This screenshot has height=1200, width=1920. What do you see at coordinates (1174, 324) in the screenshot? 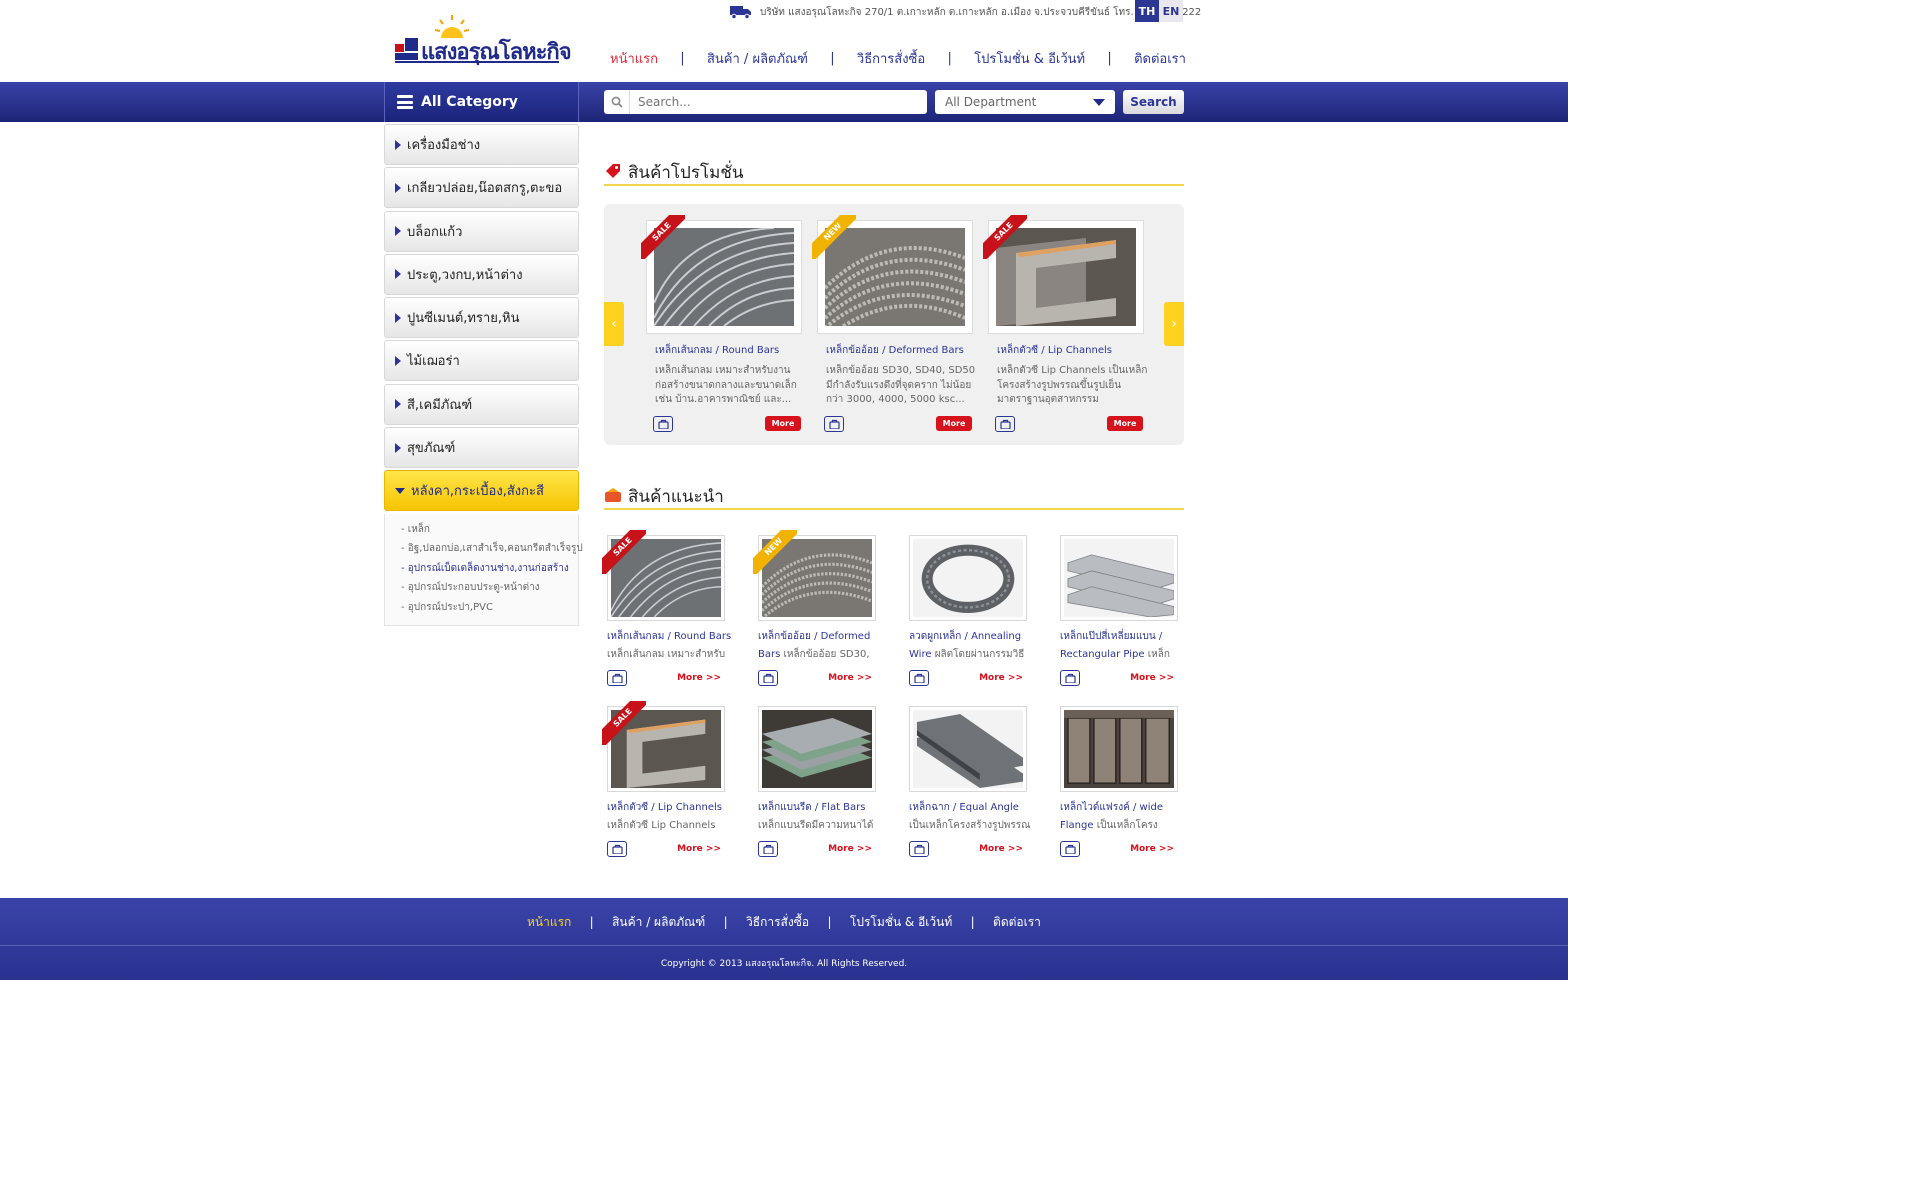
I see `carousel-next-button: ›` at bounding box center [1174, 324].